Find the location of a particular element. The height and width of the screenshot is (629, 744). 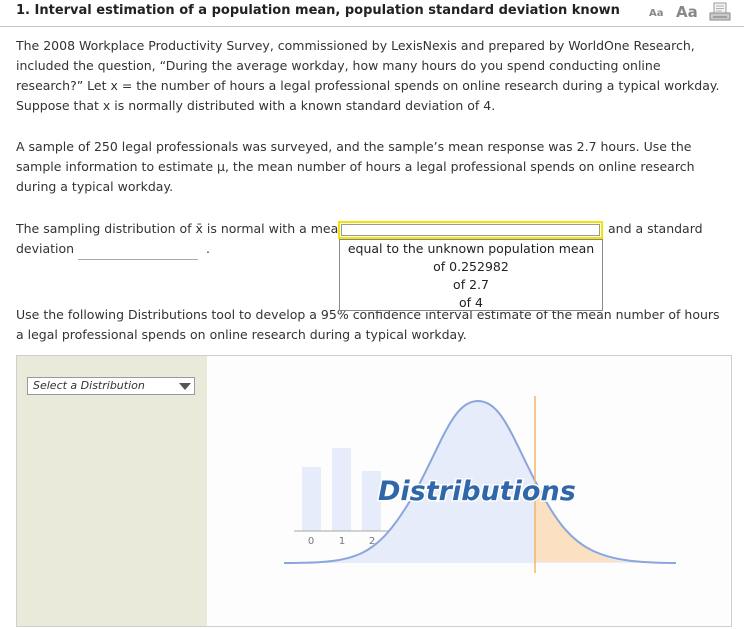

increase-font-button: Aa is located at coordinates (687, 12).